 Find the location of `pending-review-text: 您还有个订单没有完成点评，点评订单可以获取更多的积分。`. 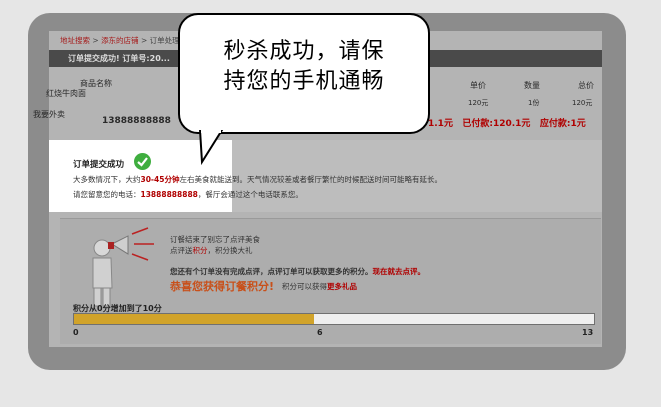

pending-review-text: 您还有个订单没有完成点评，点评订单可以获取更多的积分。 is located at coordinates (271, 271).